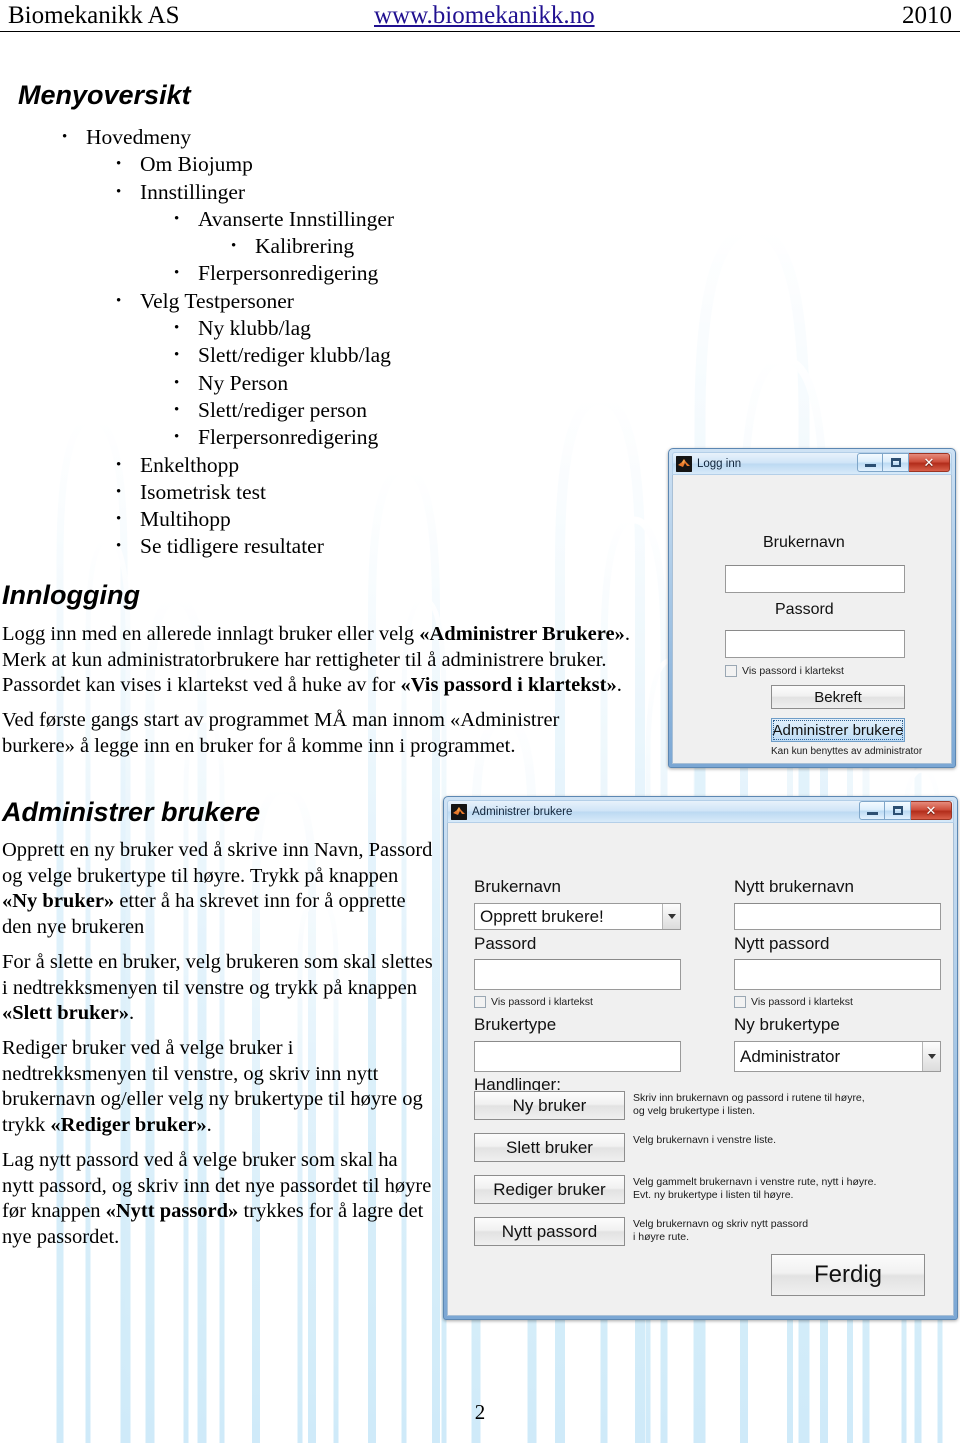  I want to click on admin-new-usertype-combobox: Administrator, so click(837, 1056).